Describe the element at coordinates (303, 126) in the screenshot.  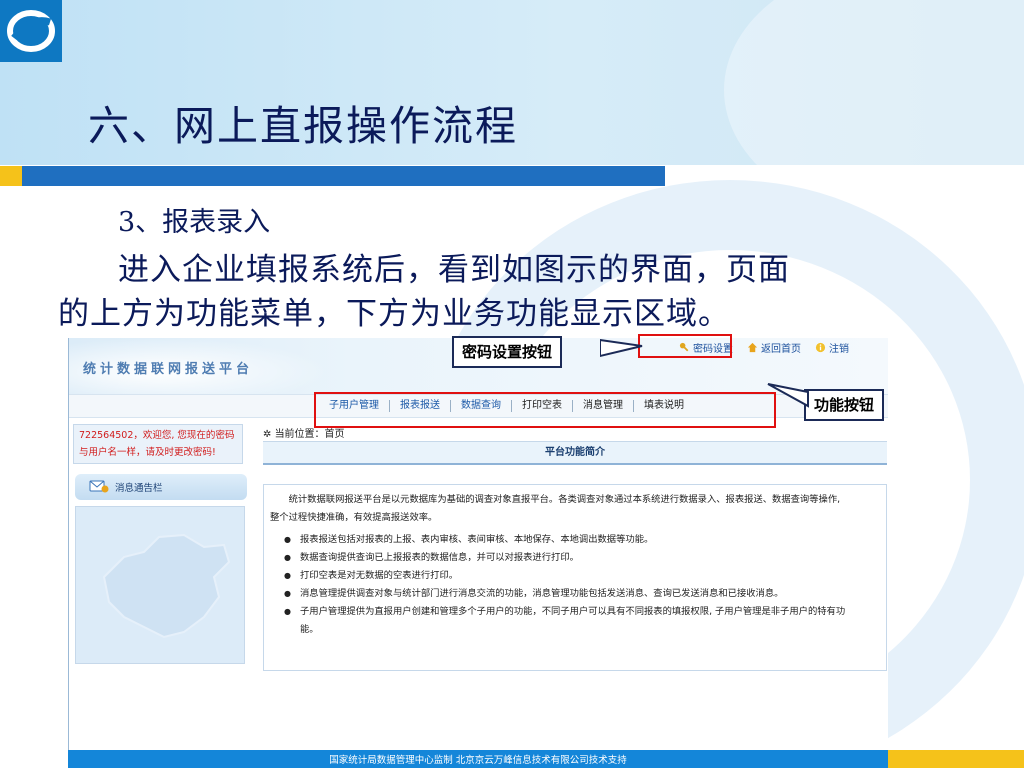
I see `slide-title: 六、网上直报操作流程` at that location.